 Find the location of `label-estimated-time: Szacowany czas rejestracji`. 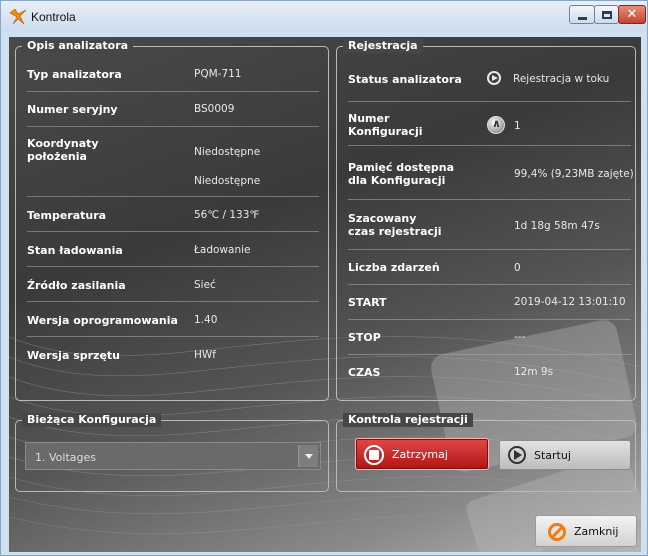

label-estimated-time: Szacowany czas rejestracji is located at coordinates (395, 225).